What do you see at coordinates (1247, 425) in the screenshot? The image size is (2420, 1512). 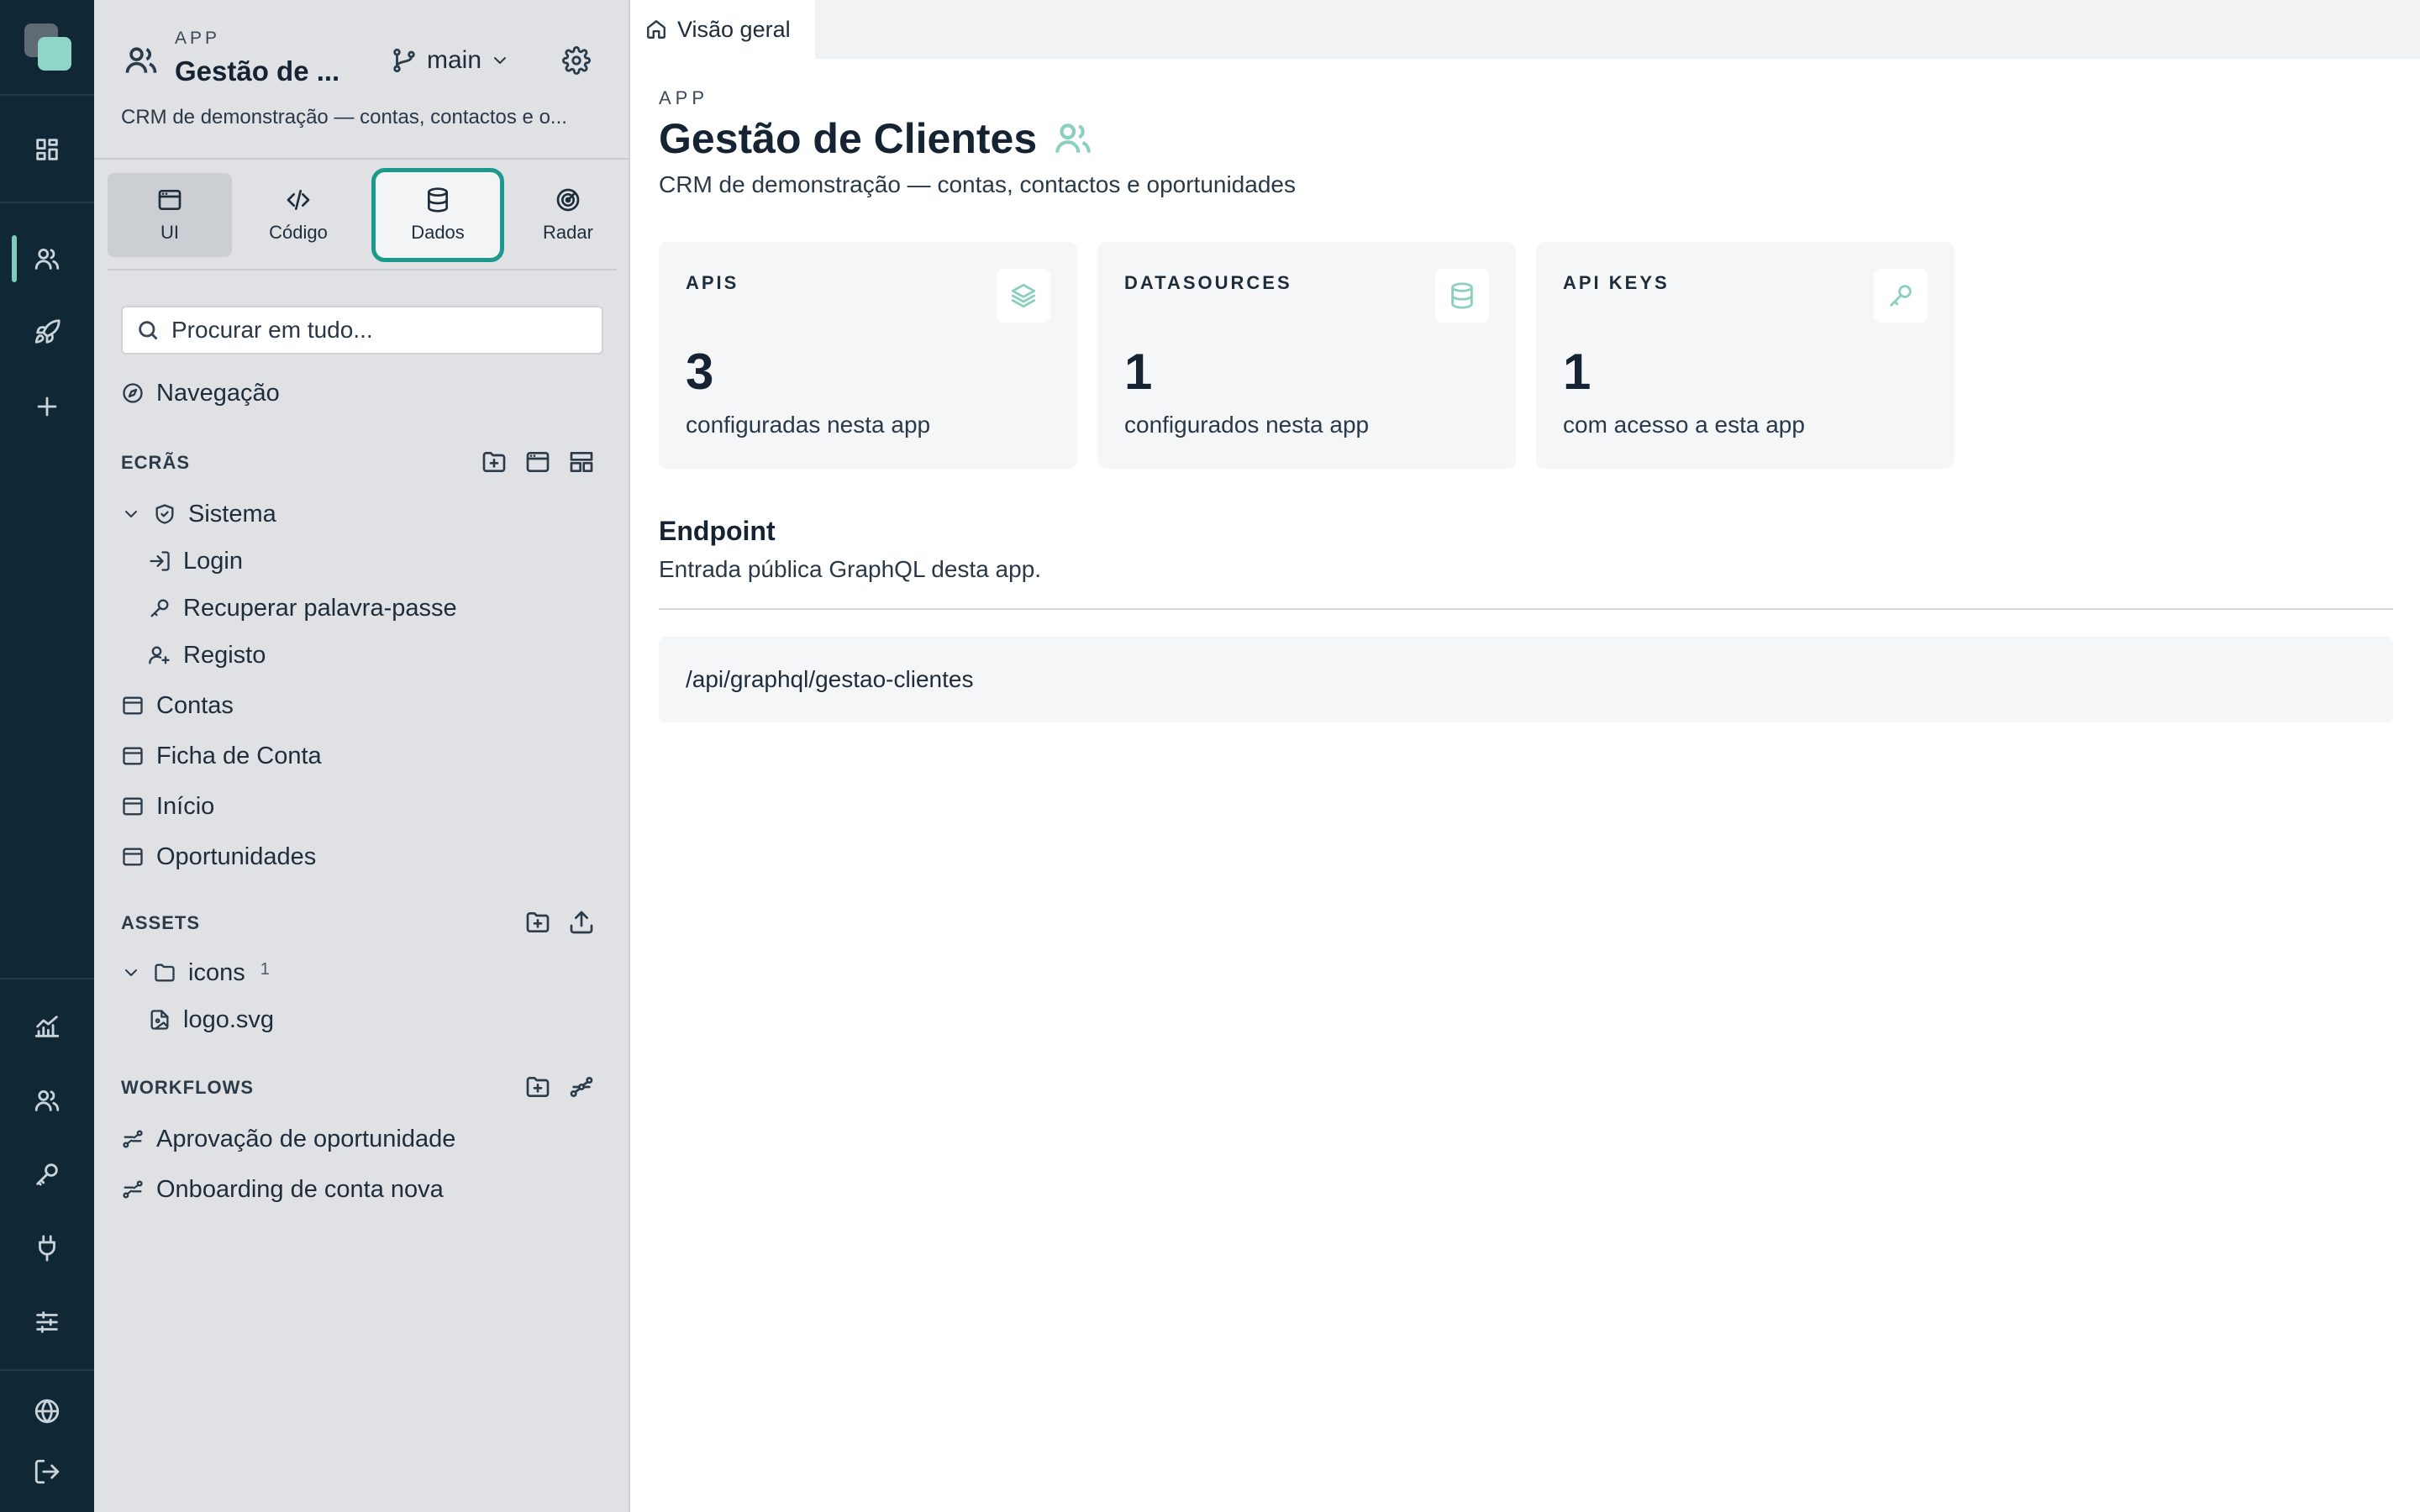 I see `stat-card-caption: configurados nesta app` at bounding box center [1247, 425].